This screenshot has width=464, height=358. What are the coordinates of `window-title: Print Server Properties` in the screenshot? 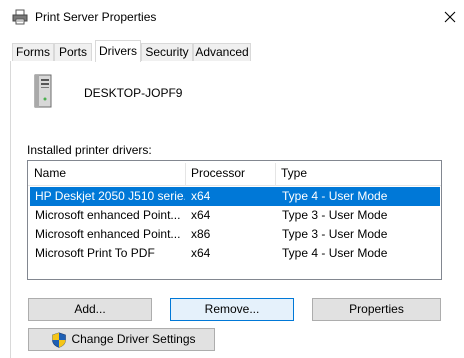 It's located at (96, 17).